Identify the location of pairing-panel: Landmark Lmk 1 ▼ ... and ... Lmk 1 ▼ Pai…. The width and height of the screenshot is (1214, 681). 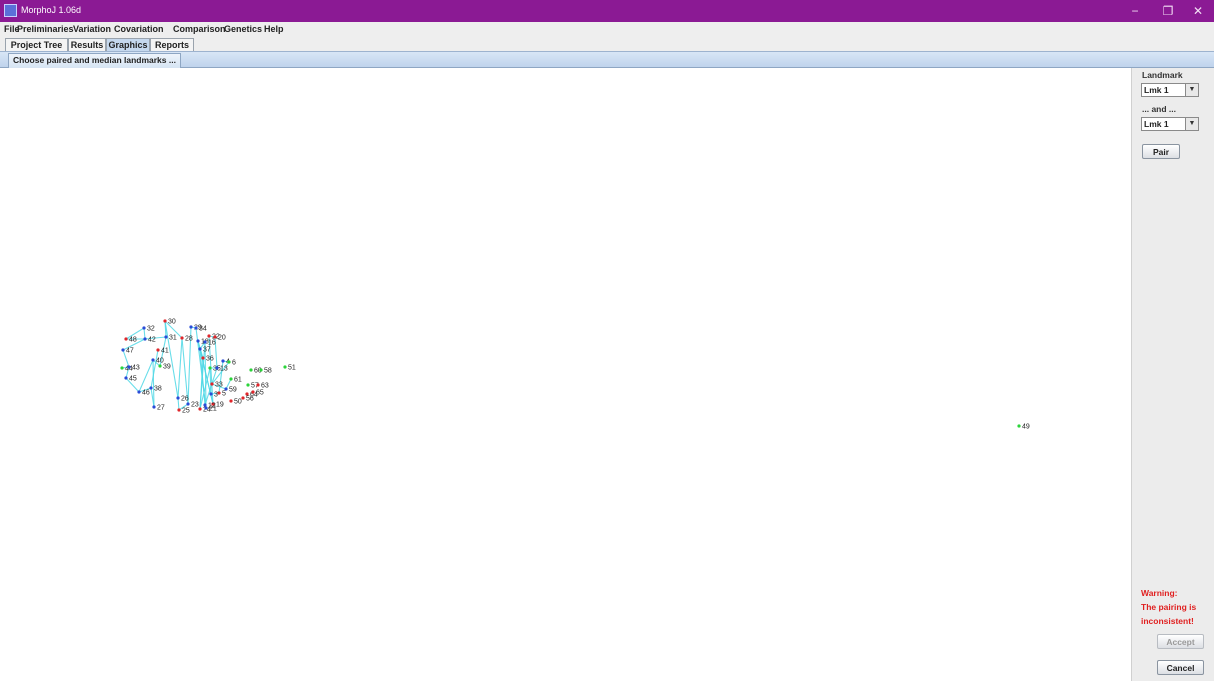
(1172, 374).